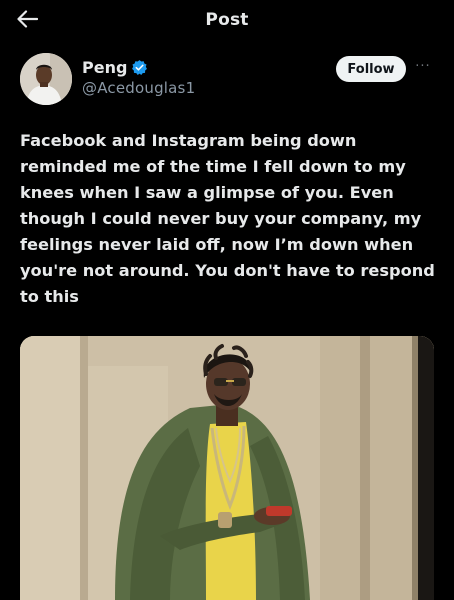 Image resolution: width=454 pixels, height=600 pixels. Describe the element at coordinates (227, 79) in the screenshot. I see `author-row: Peng @Acedouglas1 Follow ···` at that location.